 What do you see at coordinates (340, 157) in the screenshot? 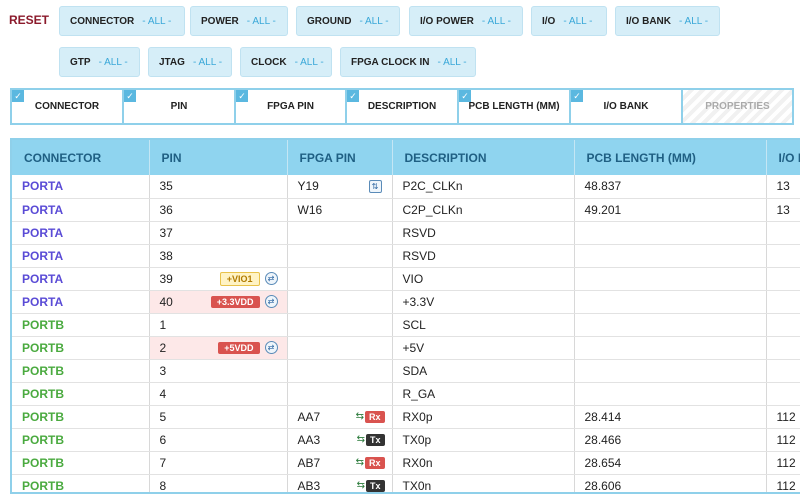
I see `column-header-fpga-pin: FPGA PIN` at bounding box center [340, 157].